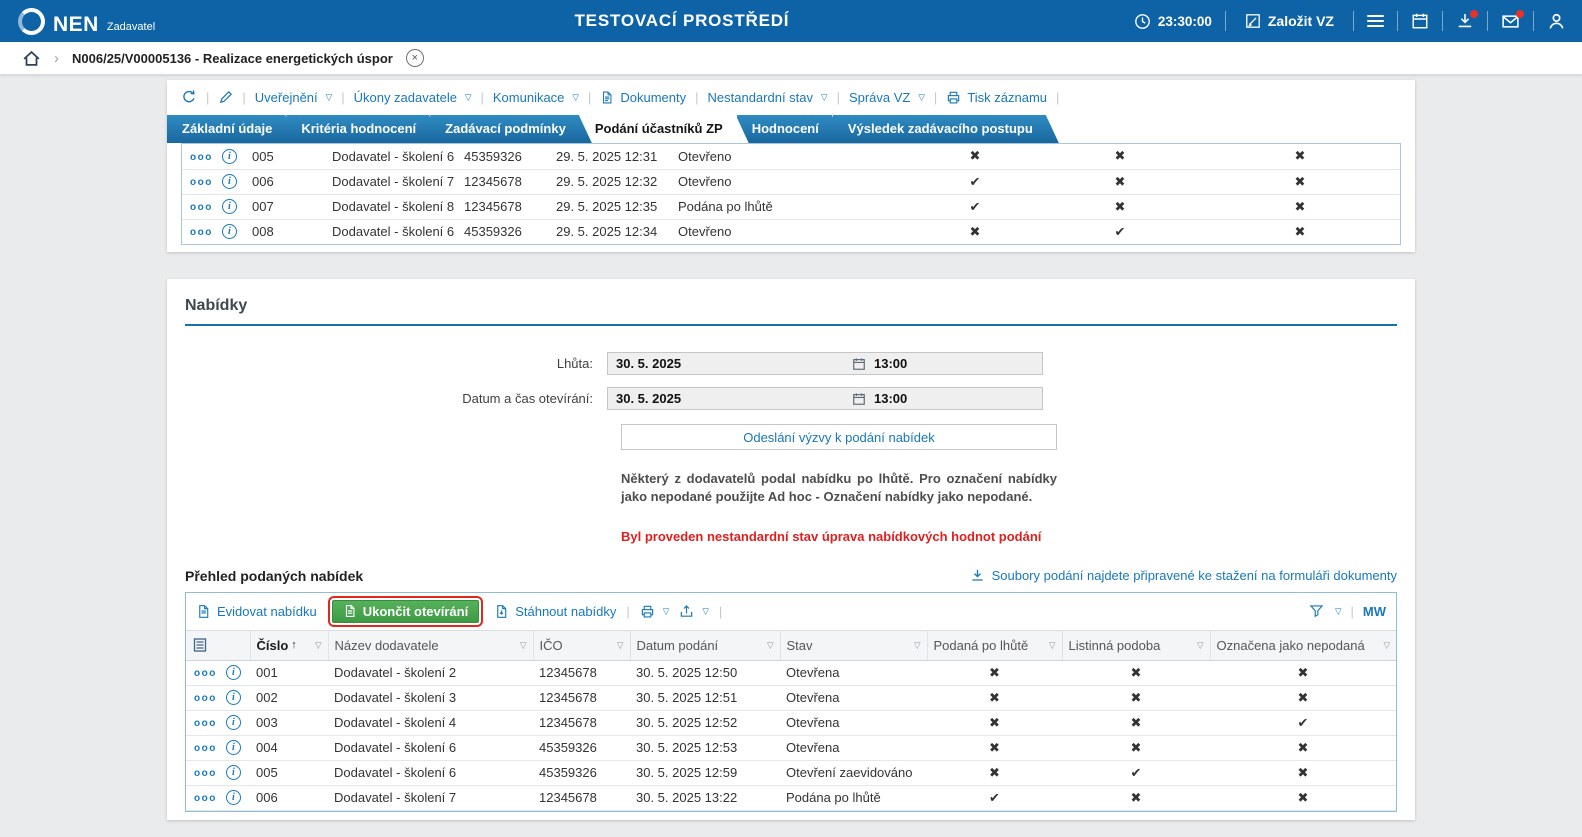  I want to click on filter-icon, so click(1316, 611).